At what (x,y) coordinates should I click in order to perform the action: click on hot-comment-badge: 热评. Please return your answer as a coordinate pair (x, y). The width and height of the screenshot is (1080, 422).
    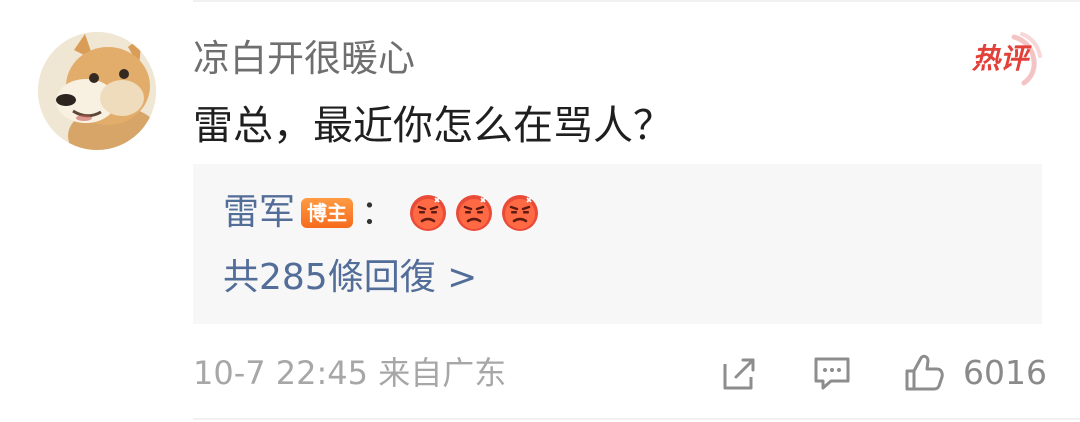
    Looking at the image, I should click on (1003, 59).